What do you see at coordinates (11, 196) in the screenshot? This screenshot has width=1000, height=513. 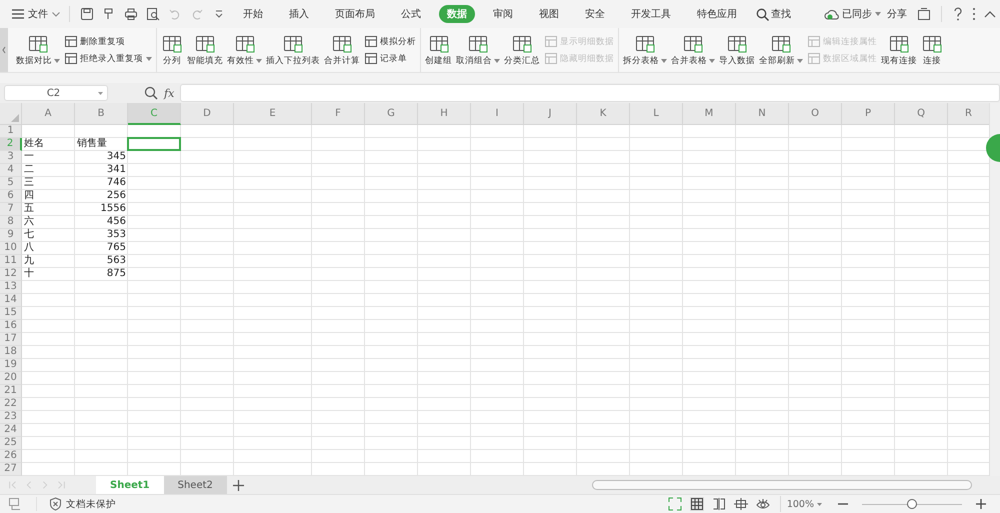 I see `row-header: 6` at bounding box center [11, 196].